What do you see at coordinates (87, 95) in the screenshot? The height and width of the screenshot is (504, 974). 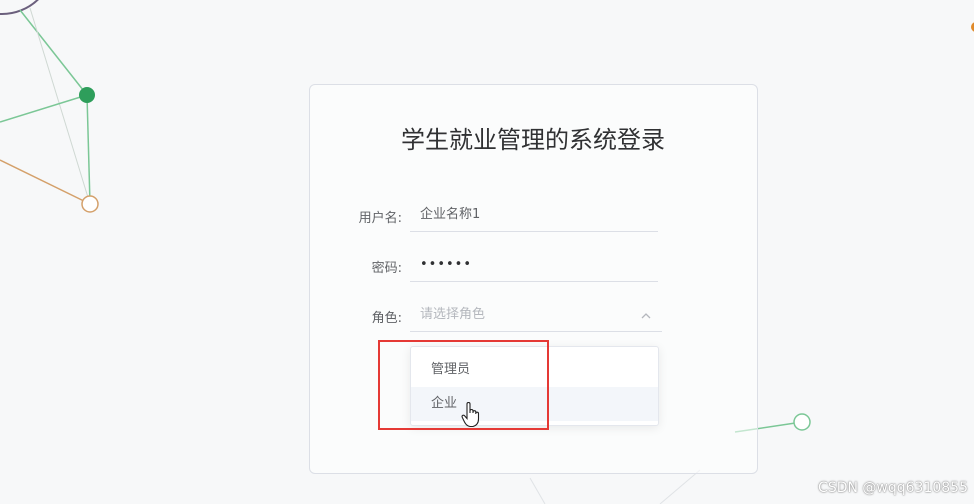 I see `network-node-green` at bounding box center [87, 95].